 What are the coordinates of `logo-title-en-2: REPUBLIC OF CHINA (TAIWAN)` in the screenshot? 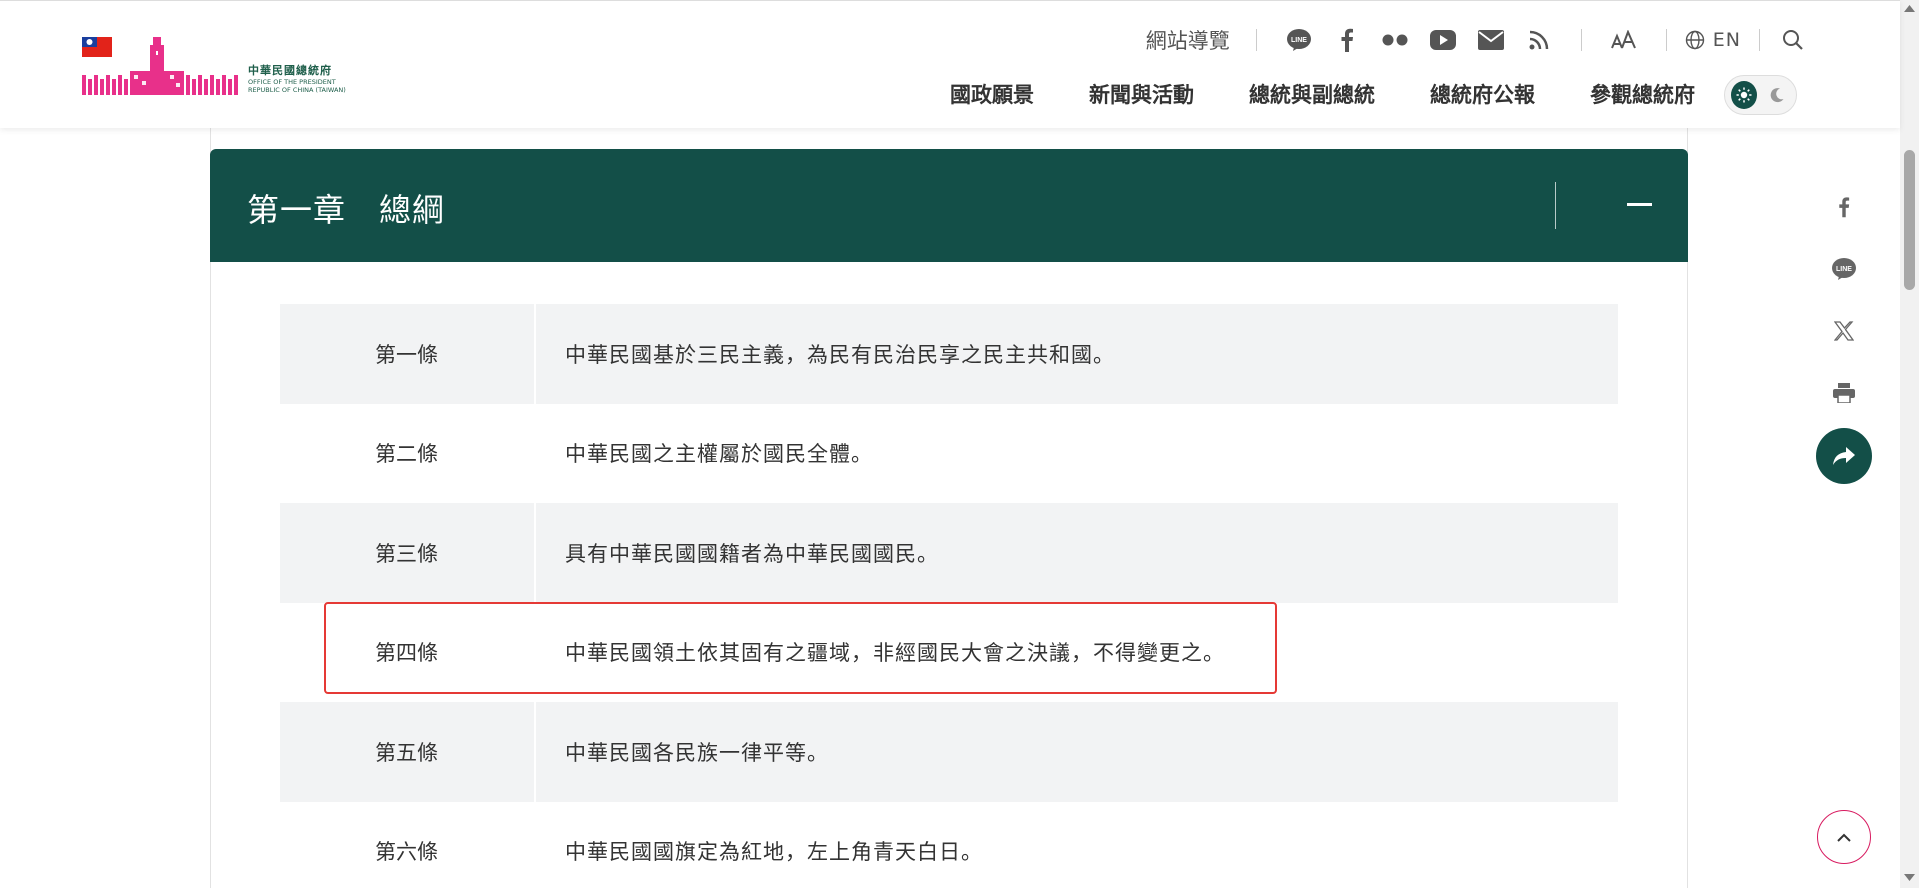 It's located at (297, 89).